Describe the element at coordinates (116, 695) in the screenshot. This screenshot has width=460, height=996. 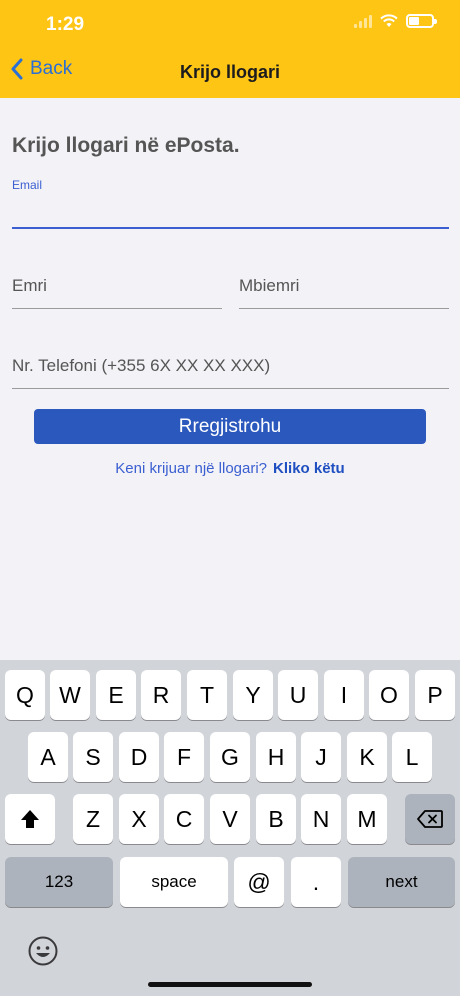
I see `key-e: E` at that location.